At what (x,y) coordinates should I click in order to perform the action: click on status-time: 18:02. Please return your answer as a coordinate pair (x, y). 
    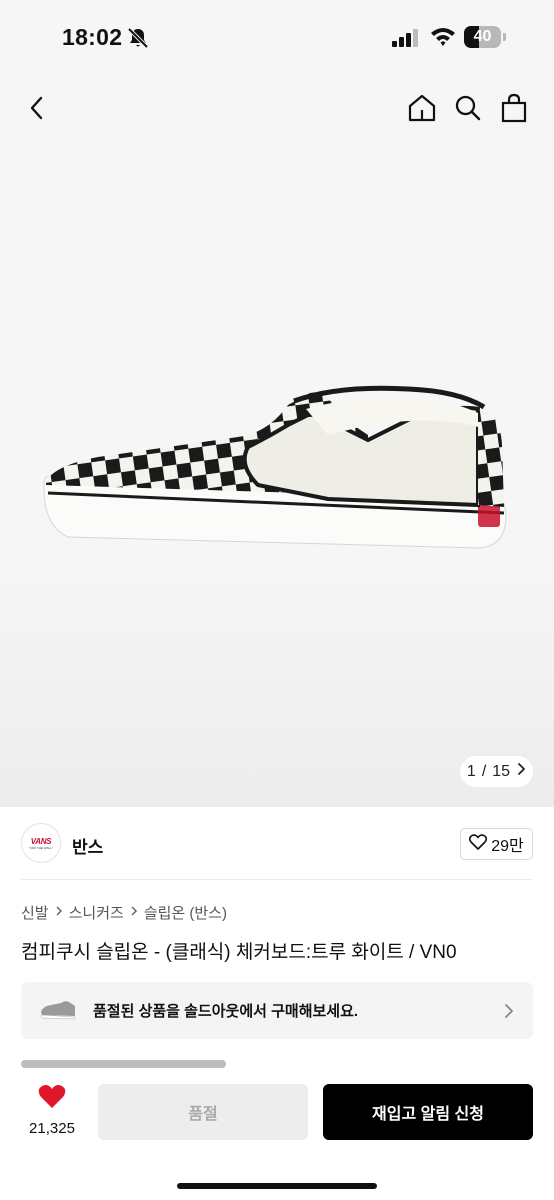
    Looking at the image, I should click on (92, 37).